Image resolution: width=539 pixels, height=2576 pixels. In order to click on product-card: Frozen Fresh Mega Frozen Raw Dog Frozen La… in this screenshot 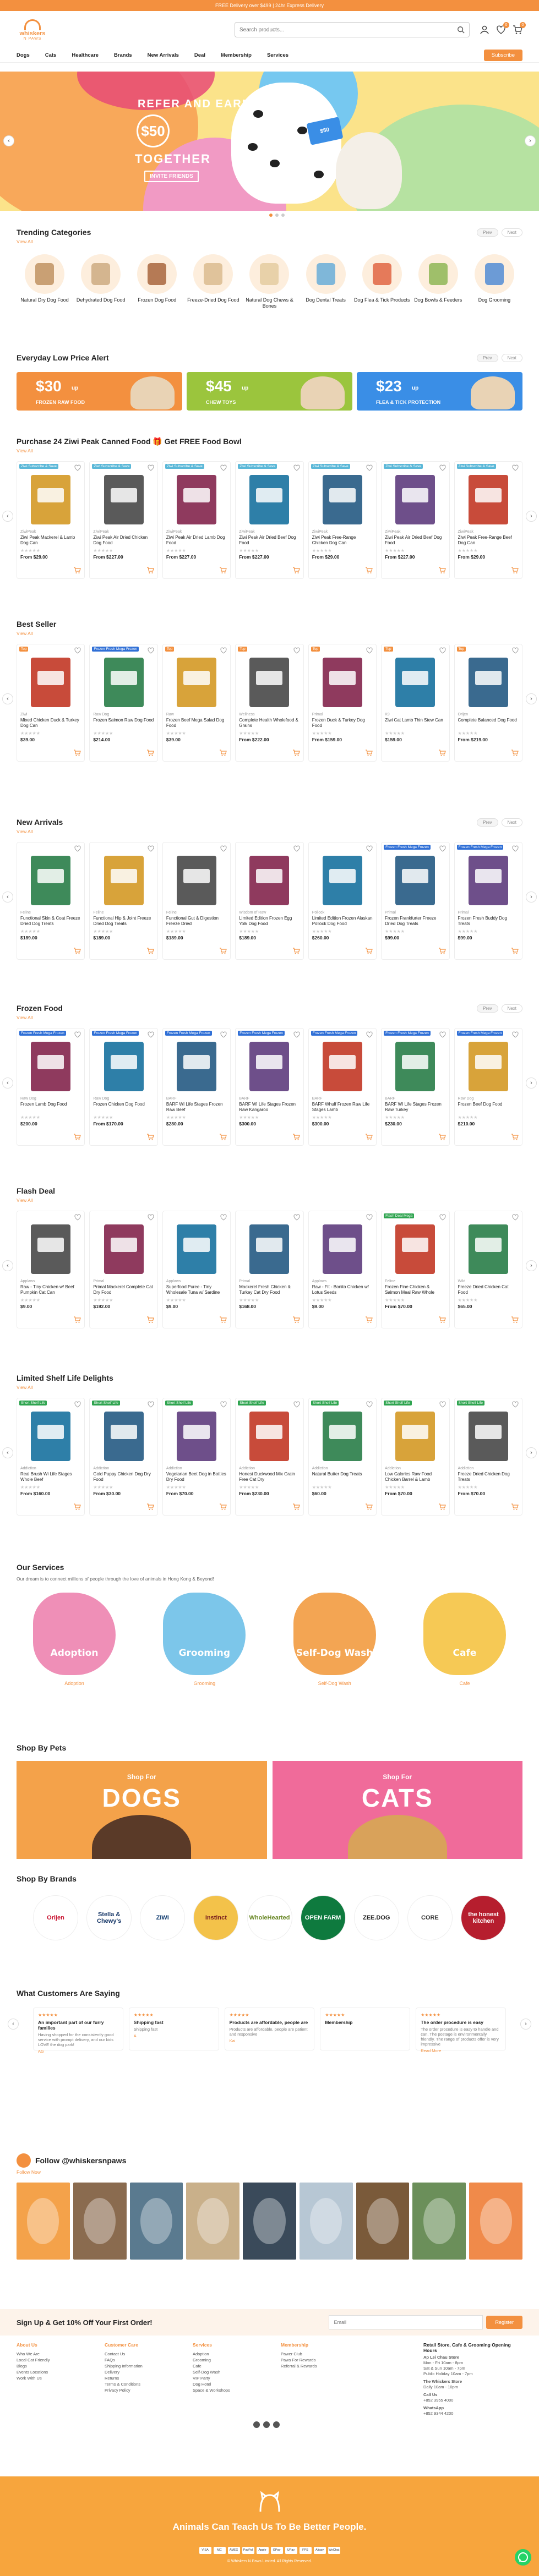, I will do `click(51, 1087)`.